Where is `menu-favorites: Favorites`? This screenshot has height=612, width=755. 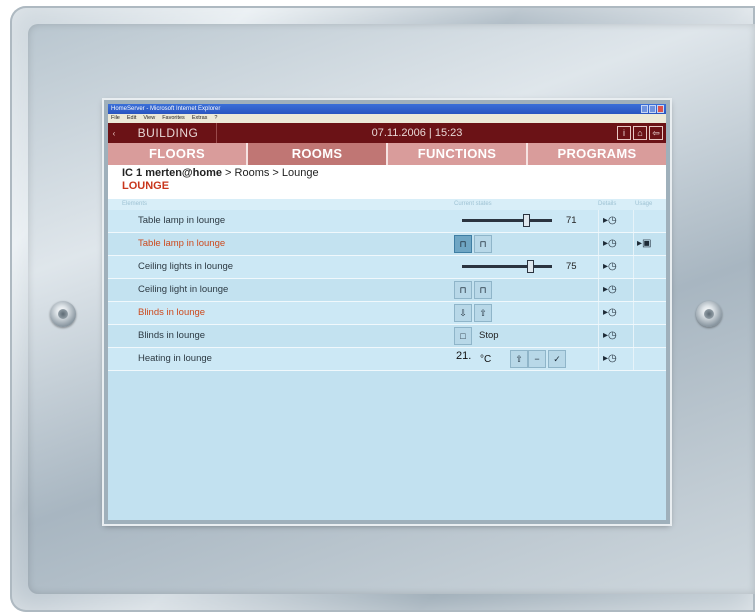
menu-favorites: Favorites is located at coordinates (173, 118).